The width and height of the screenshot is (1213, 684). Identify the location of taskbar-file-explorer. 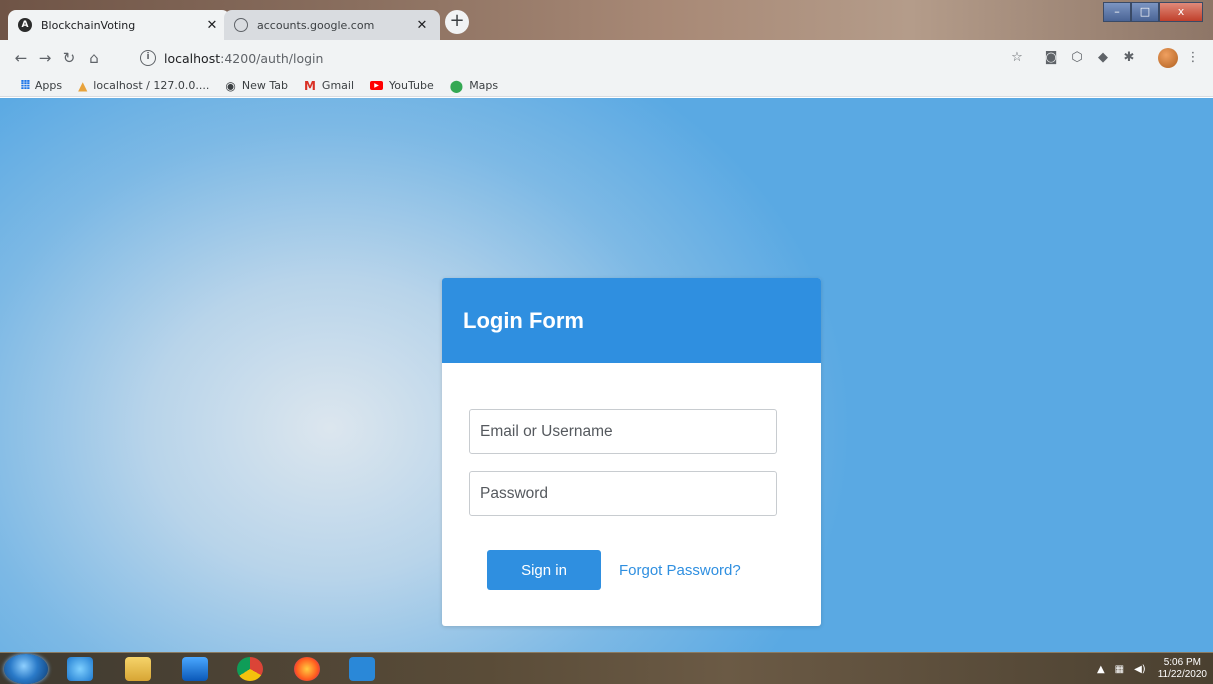
(138, 669).